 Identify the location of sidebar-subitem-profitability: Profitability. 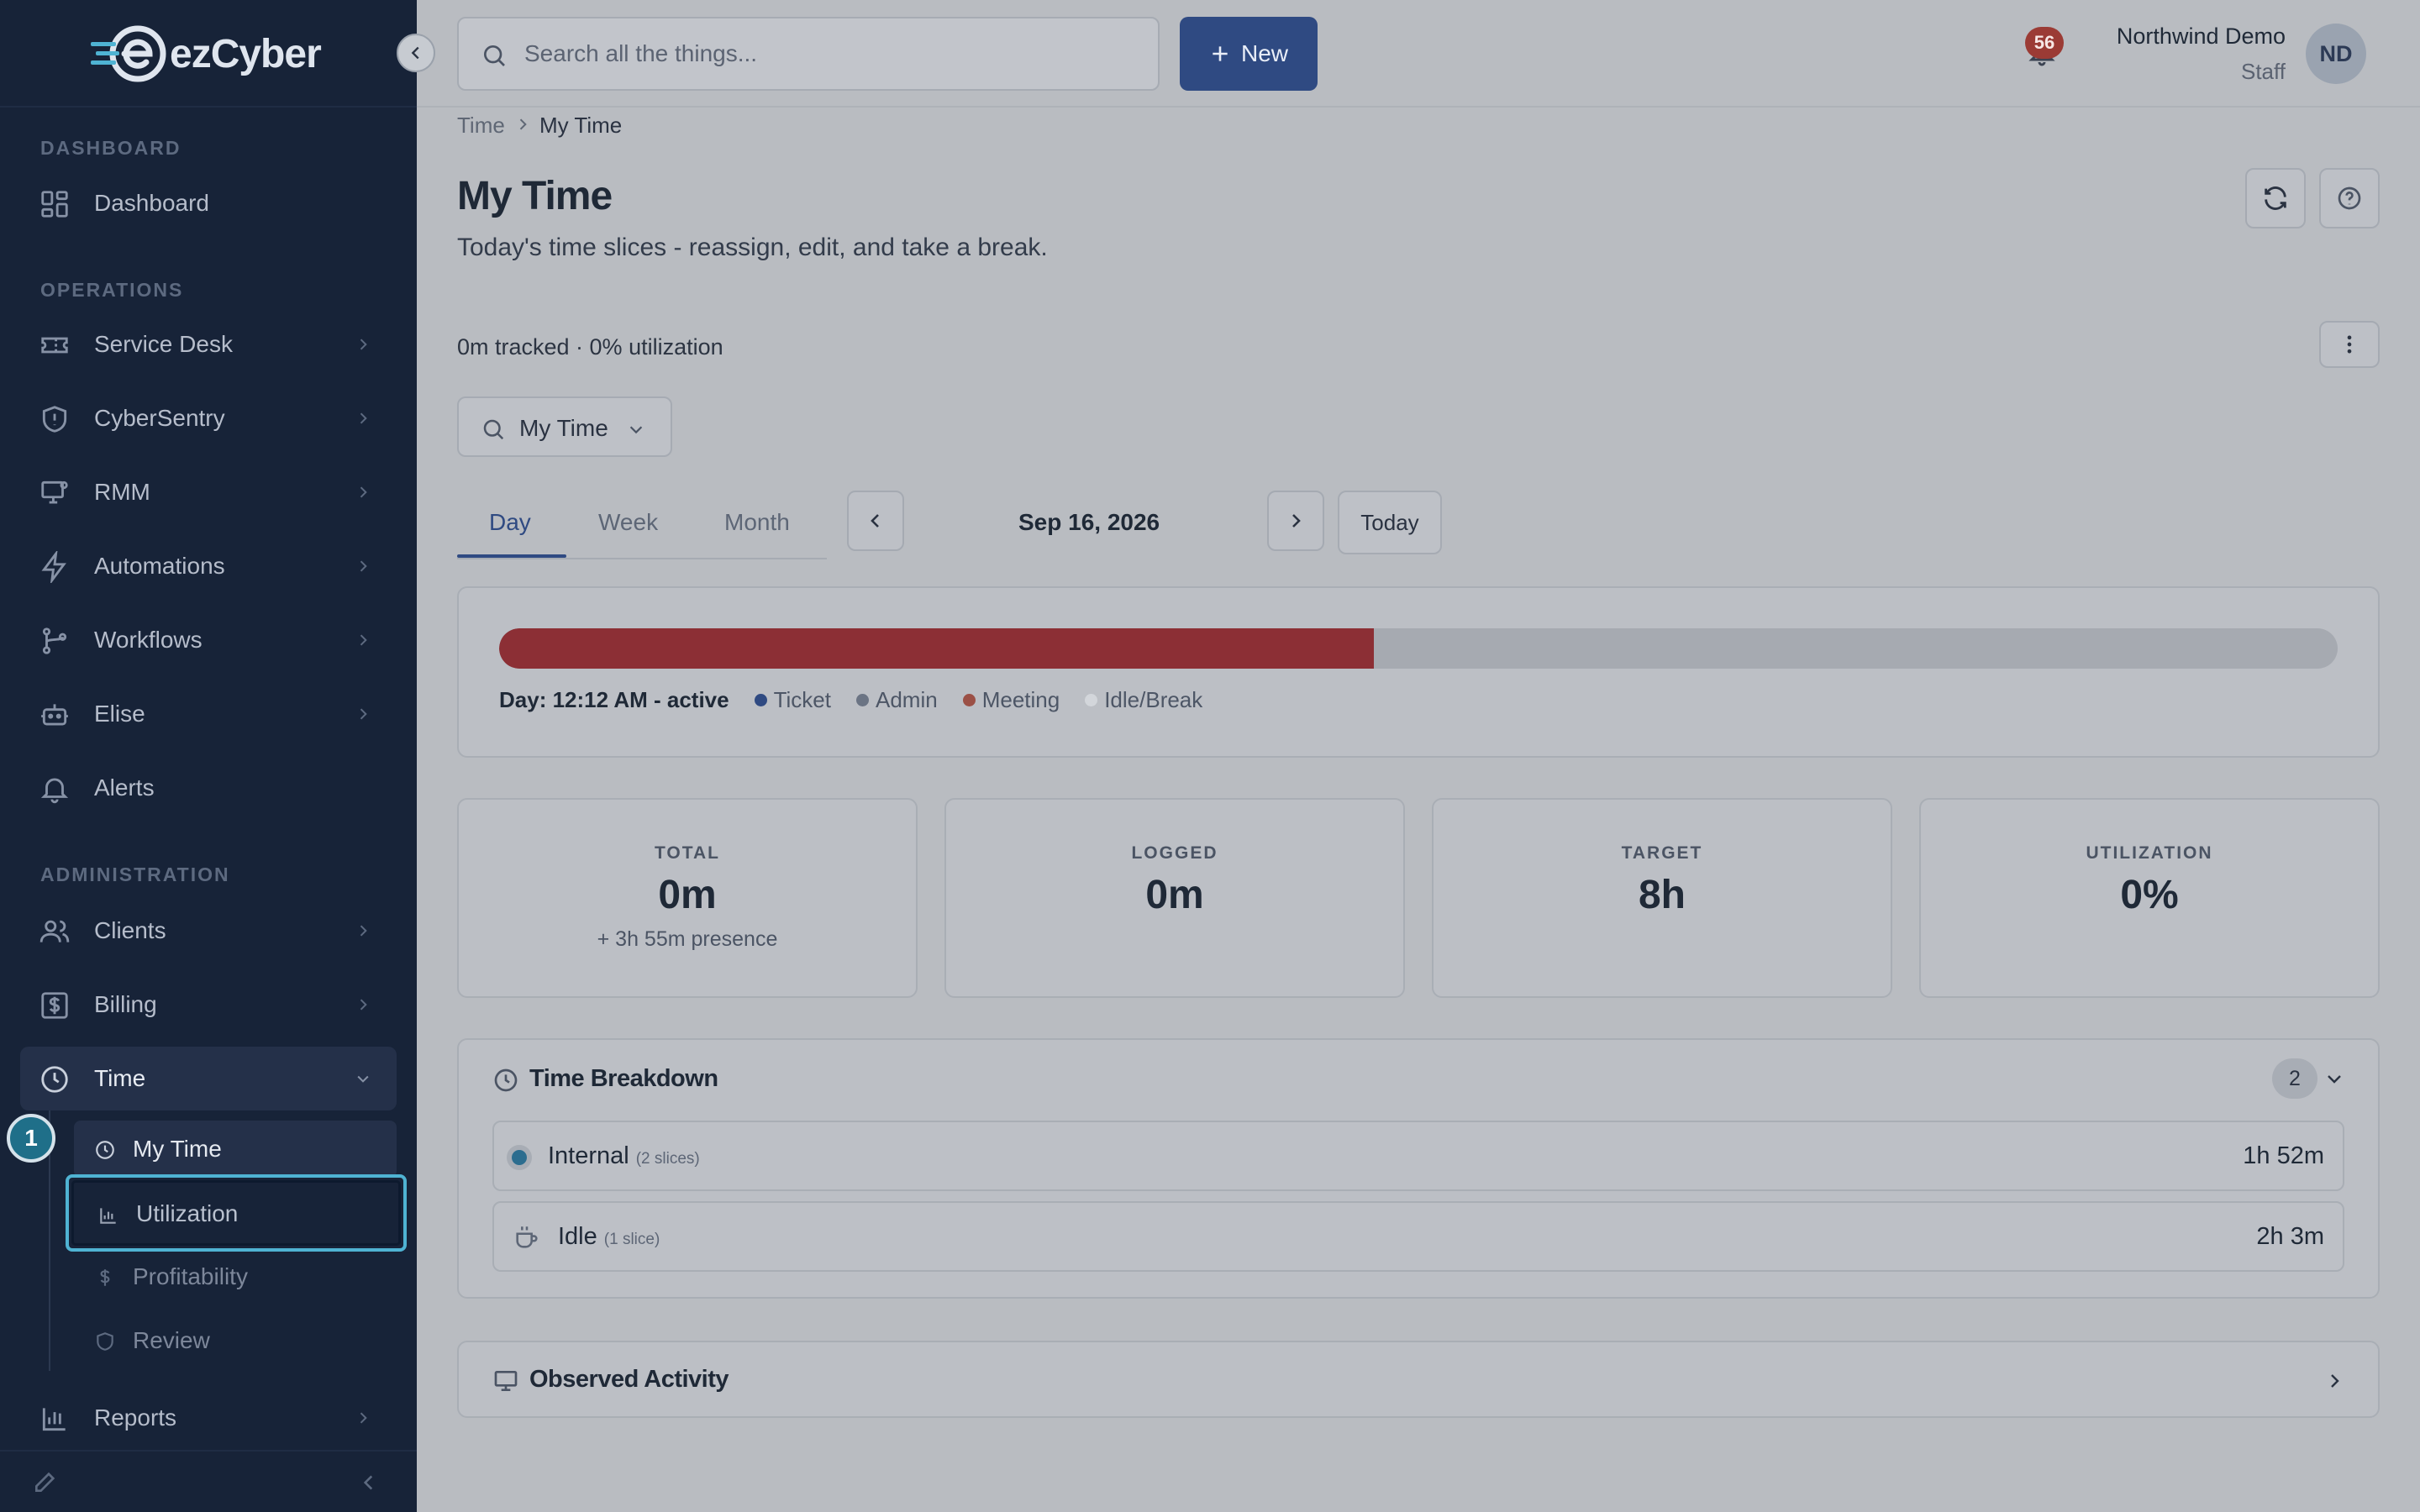
(235, 1276).